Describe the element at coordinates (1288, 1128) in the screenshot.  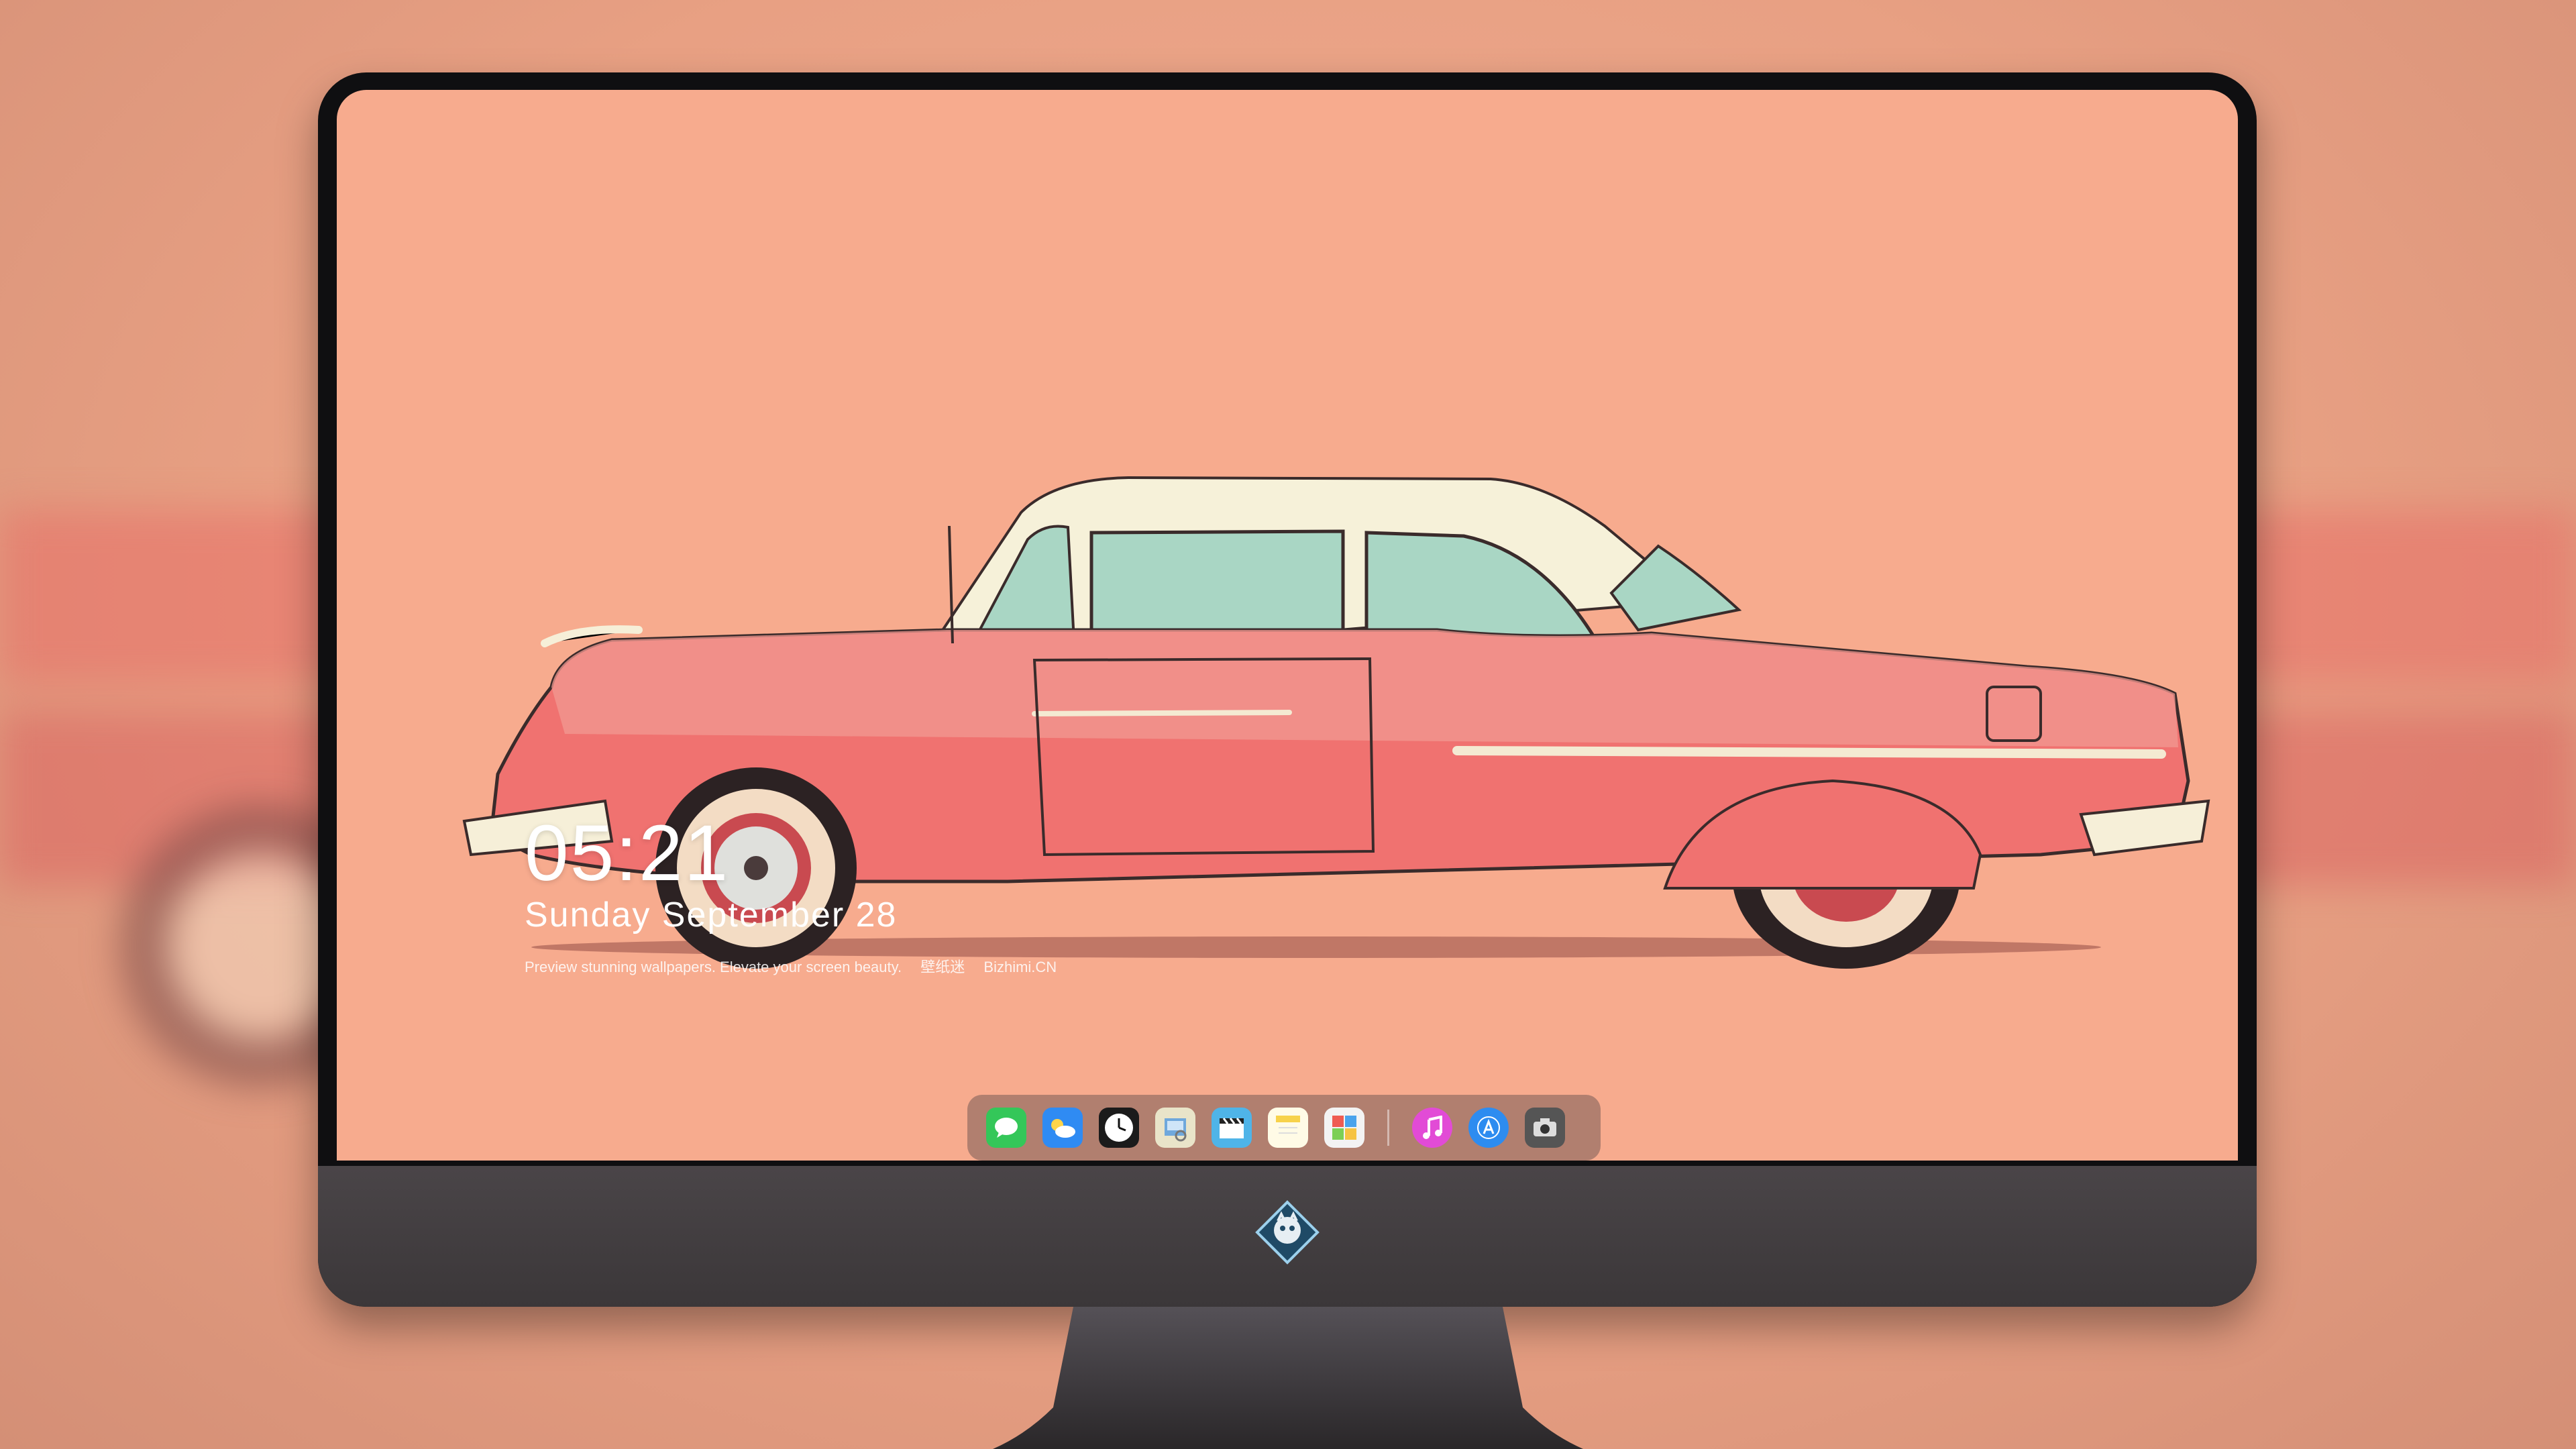
I see `notes-icon` at that location.